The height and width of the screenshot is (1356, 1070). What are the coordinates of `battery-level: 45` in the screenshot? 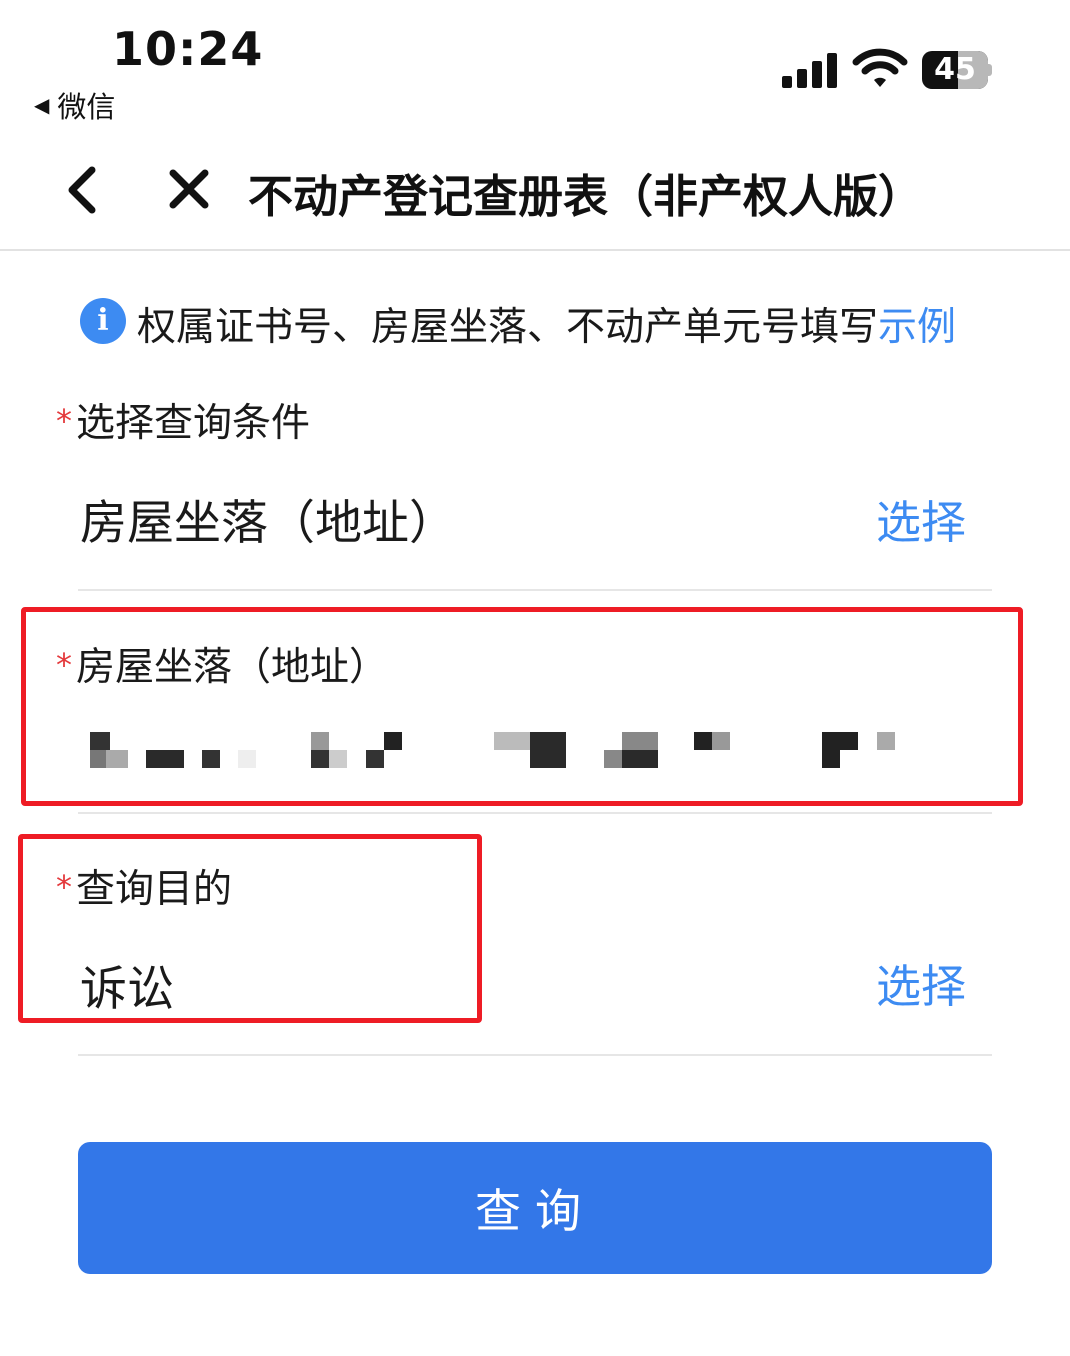 It's located at (955, 69).